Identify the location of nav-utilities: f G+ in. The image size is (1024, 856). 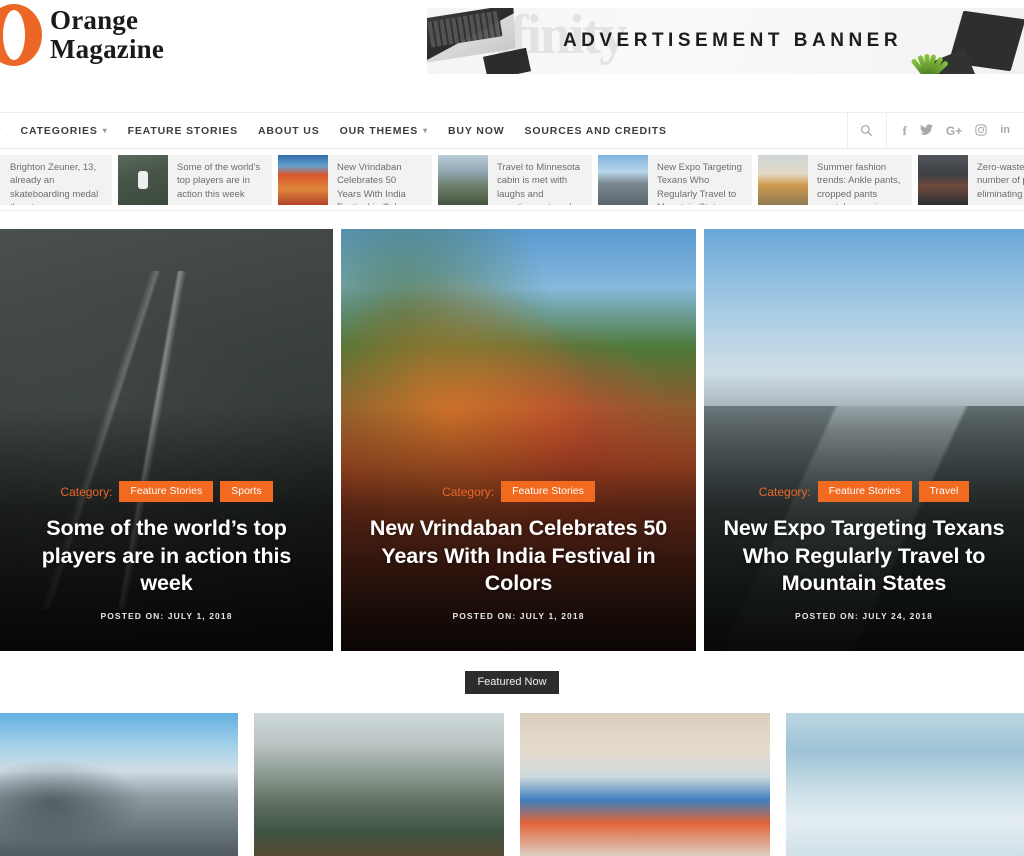
(935, 130).